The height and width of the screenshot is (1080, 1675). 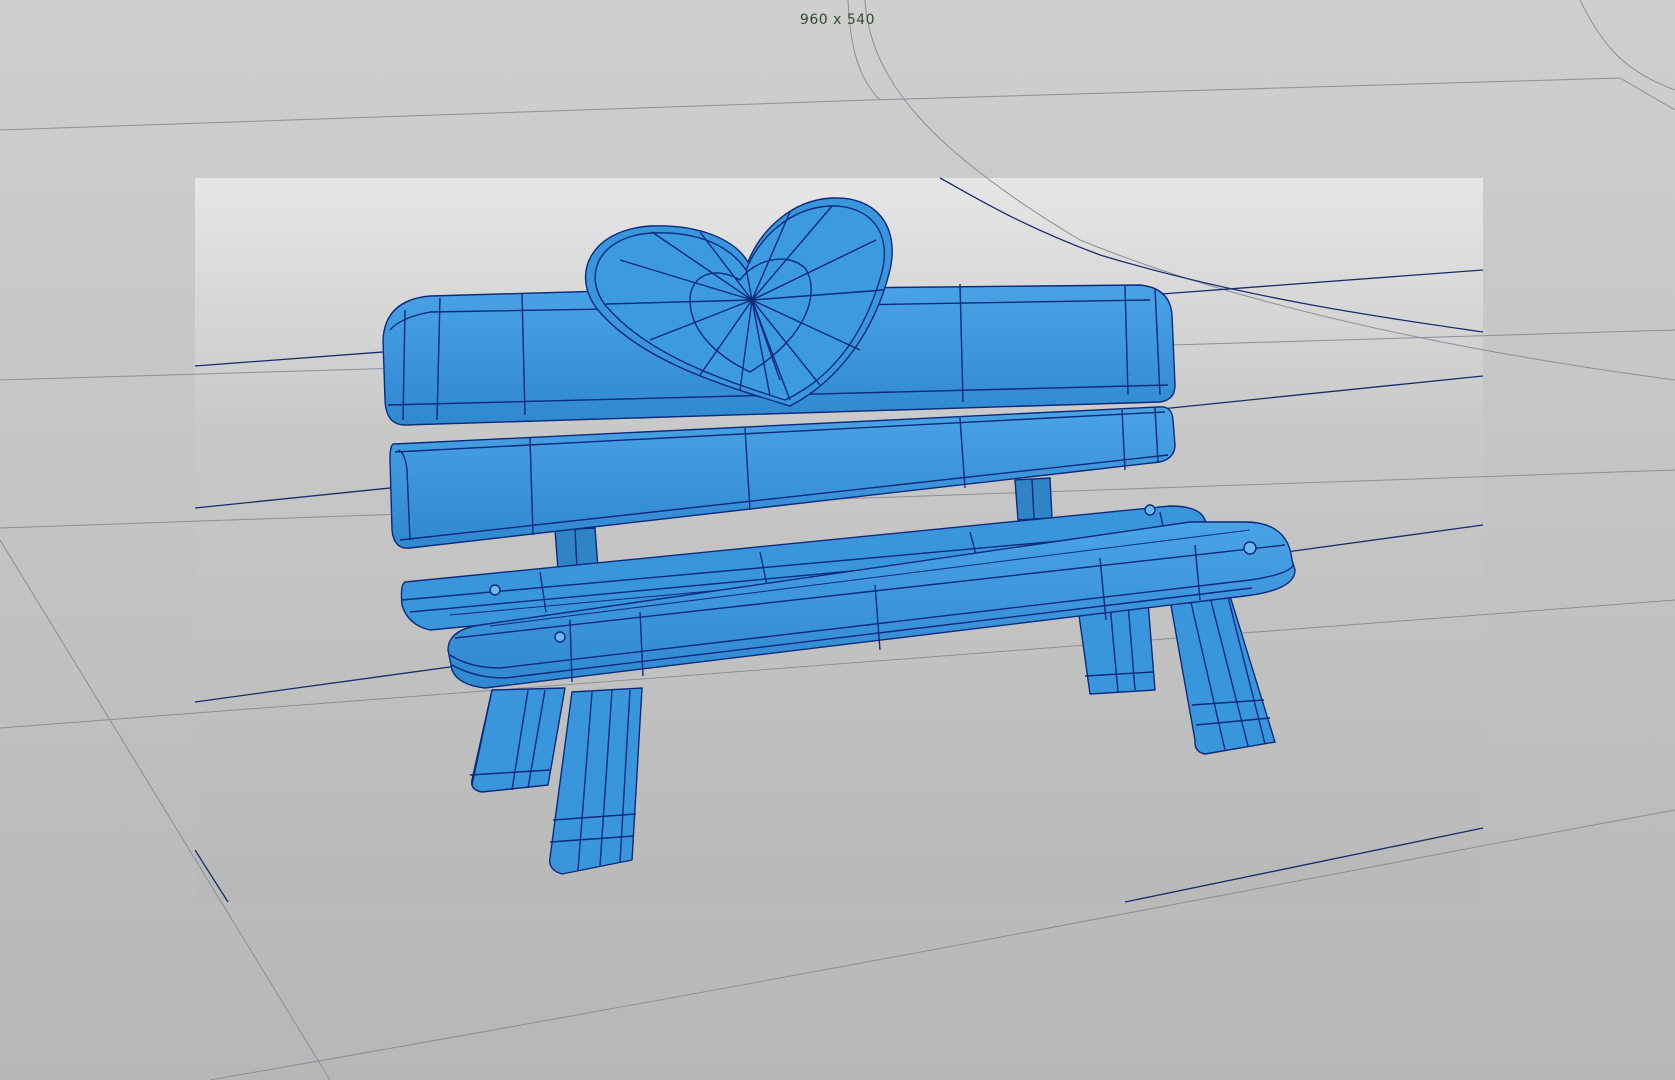 What do you see at coordinates (1033, 499) in the screenshot?
I see `back-post-right` at bounding box center [1033, 499].